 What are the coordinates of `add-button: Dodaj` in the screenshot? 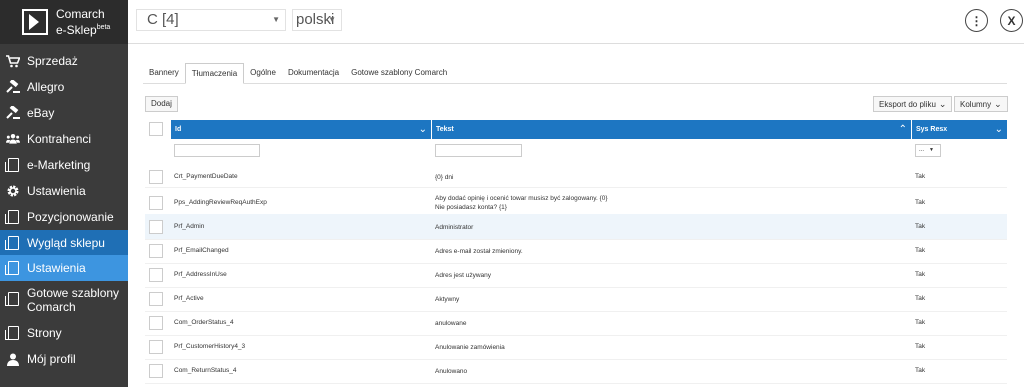 It's located at (161, 104).